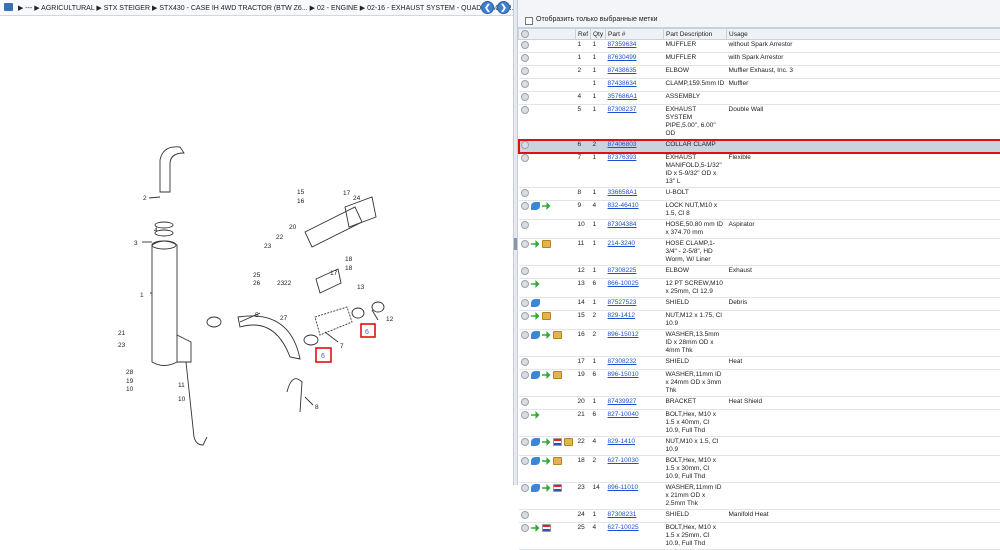 The image size is (1000, 550). I want to click on part-number-link: 866-10025, so click(623, 283).